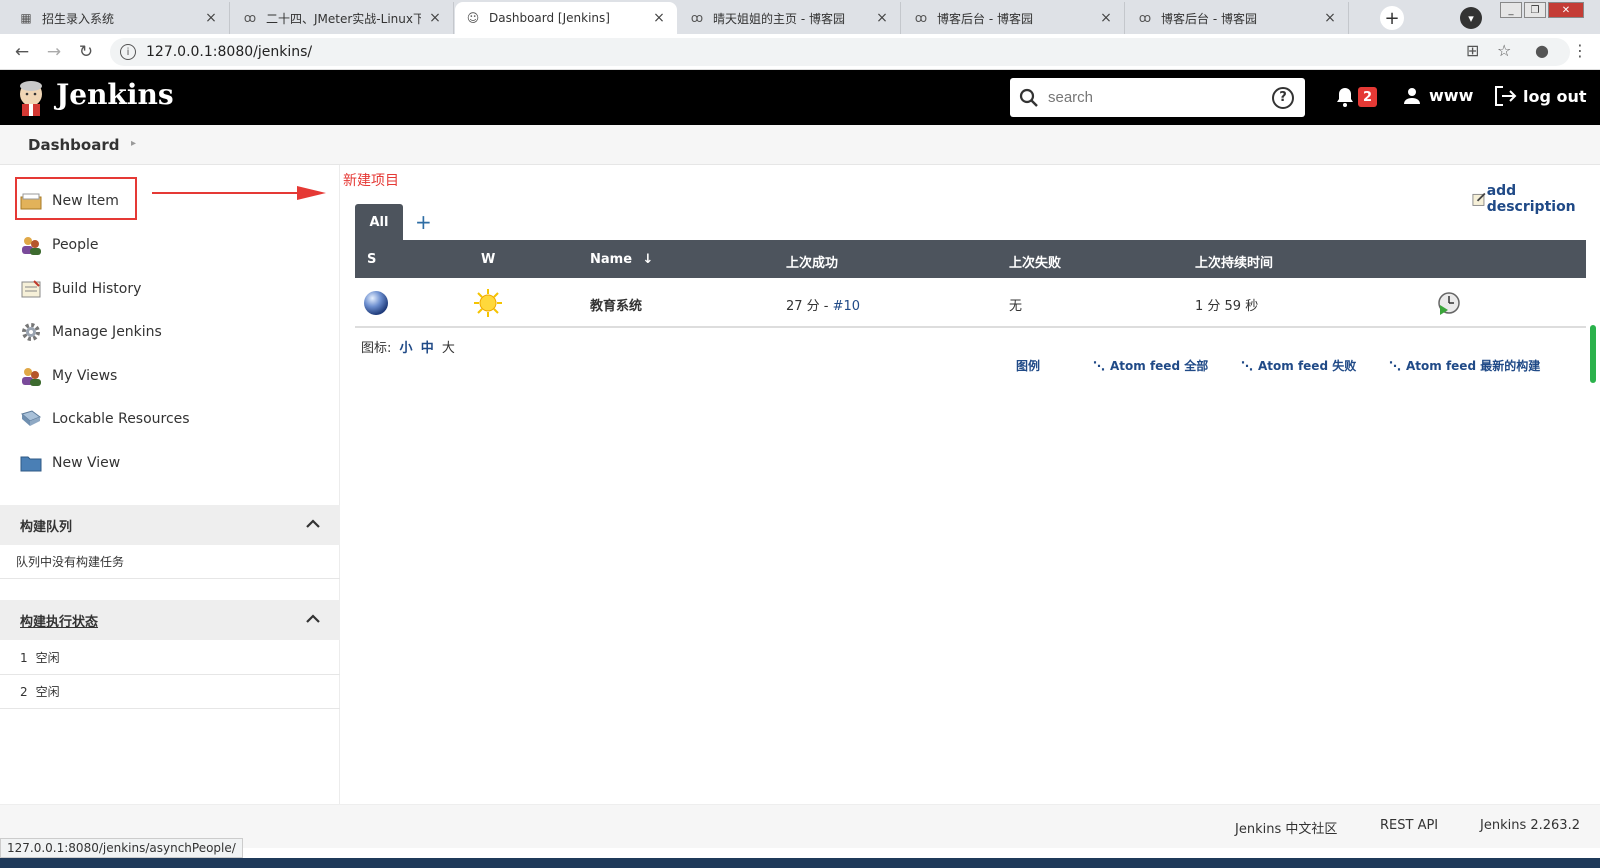 Image resolution: width=1600 pixels, height=868 pixels. Describe the element at coordinates (86, 52) in the screenshot. I see `reload-icon: ↻` at that location.